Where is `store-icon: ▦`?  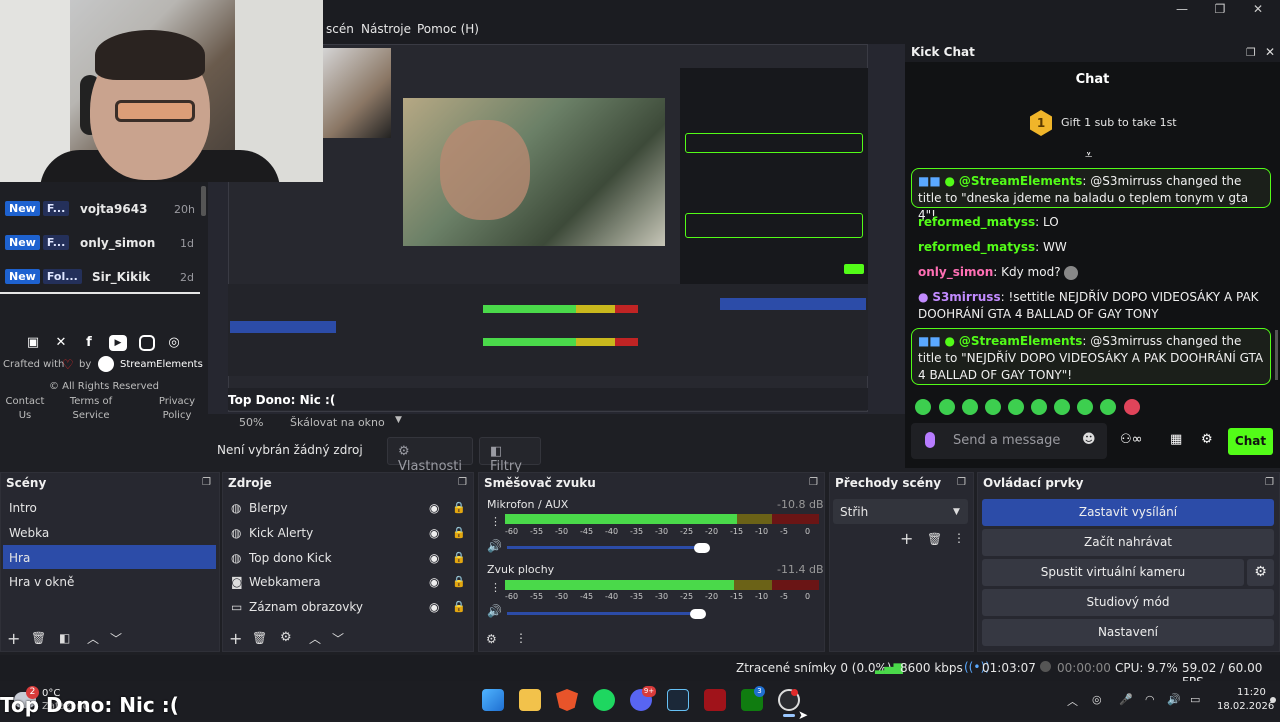
store-icon: ▦ is located at coordinates (1176, 439).